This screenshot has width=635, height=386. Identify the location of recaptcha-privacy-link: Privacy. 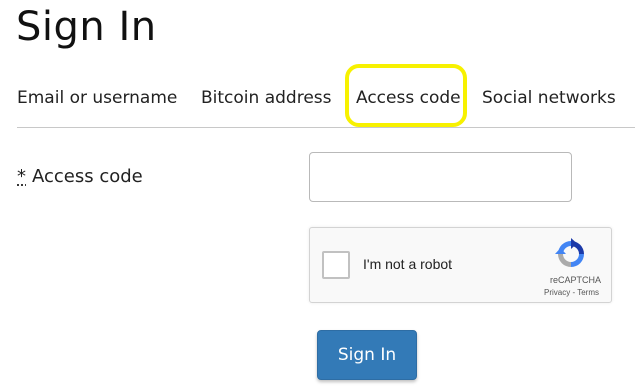
(557, 292).